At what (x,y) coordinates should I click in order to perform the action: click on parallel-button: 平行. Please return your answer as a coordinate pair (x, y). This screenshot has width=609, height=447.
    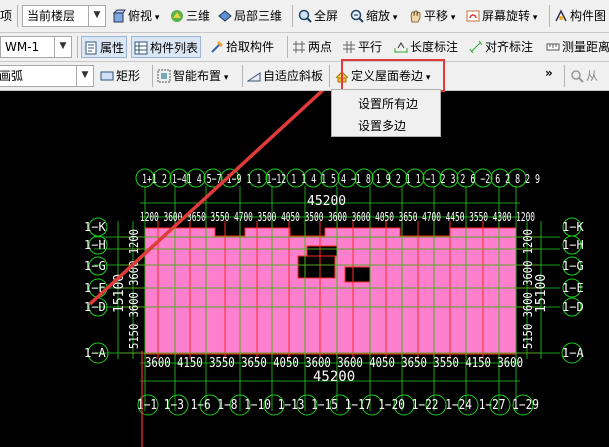
    Looking at the image, I should click on (362, 47).